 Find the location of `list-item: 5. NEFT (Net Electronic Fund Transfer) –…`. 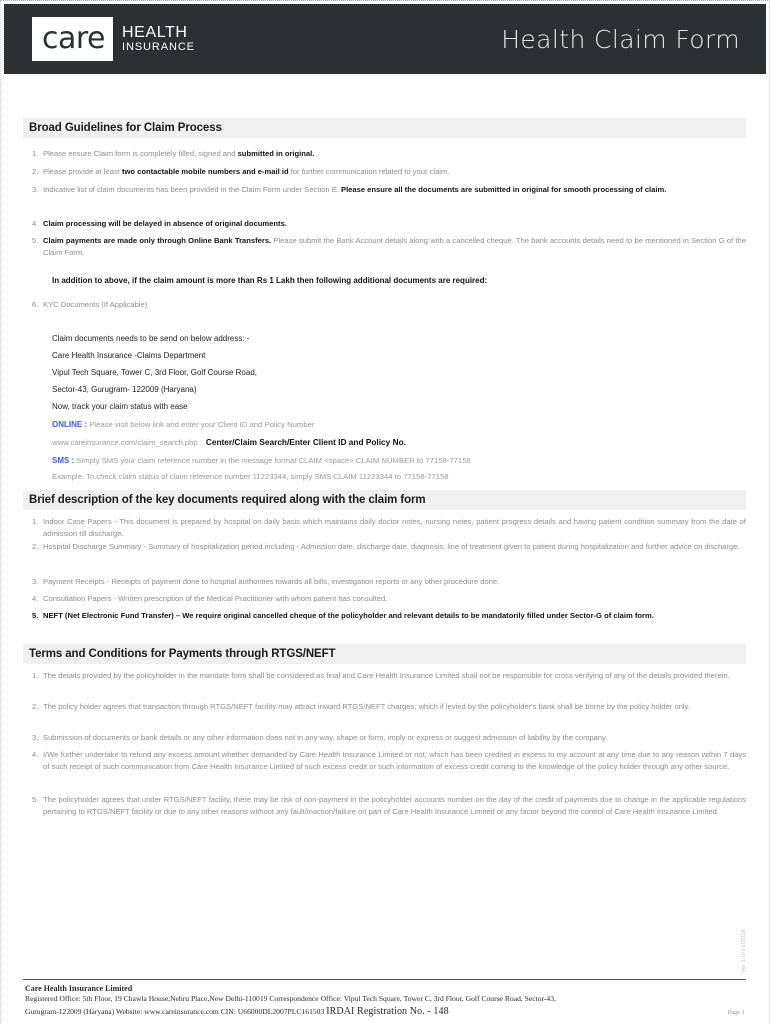

list-item: 5. NEFT (Net Electronic Fund Transfer) –… is located at coordinates (384, 616).